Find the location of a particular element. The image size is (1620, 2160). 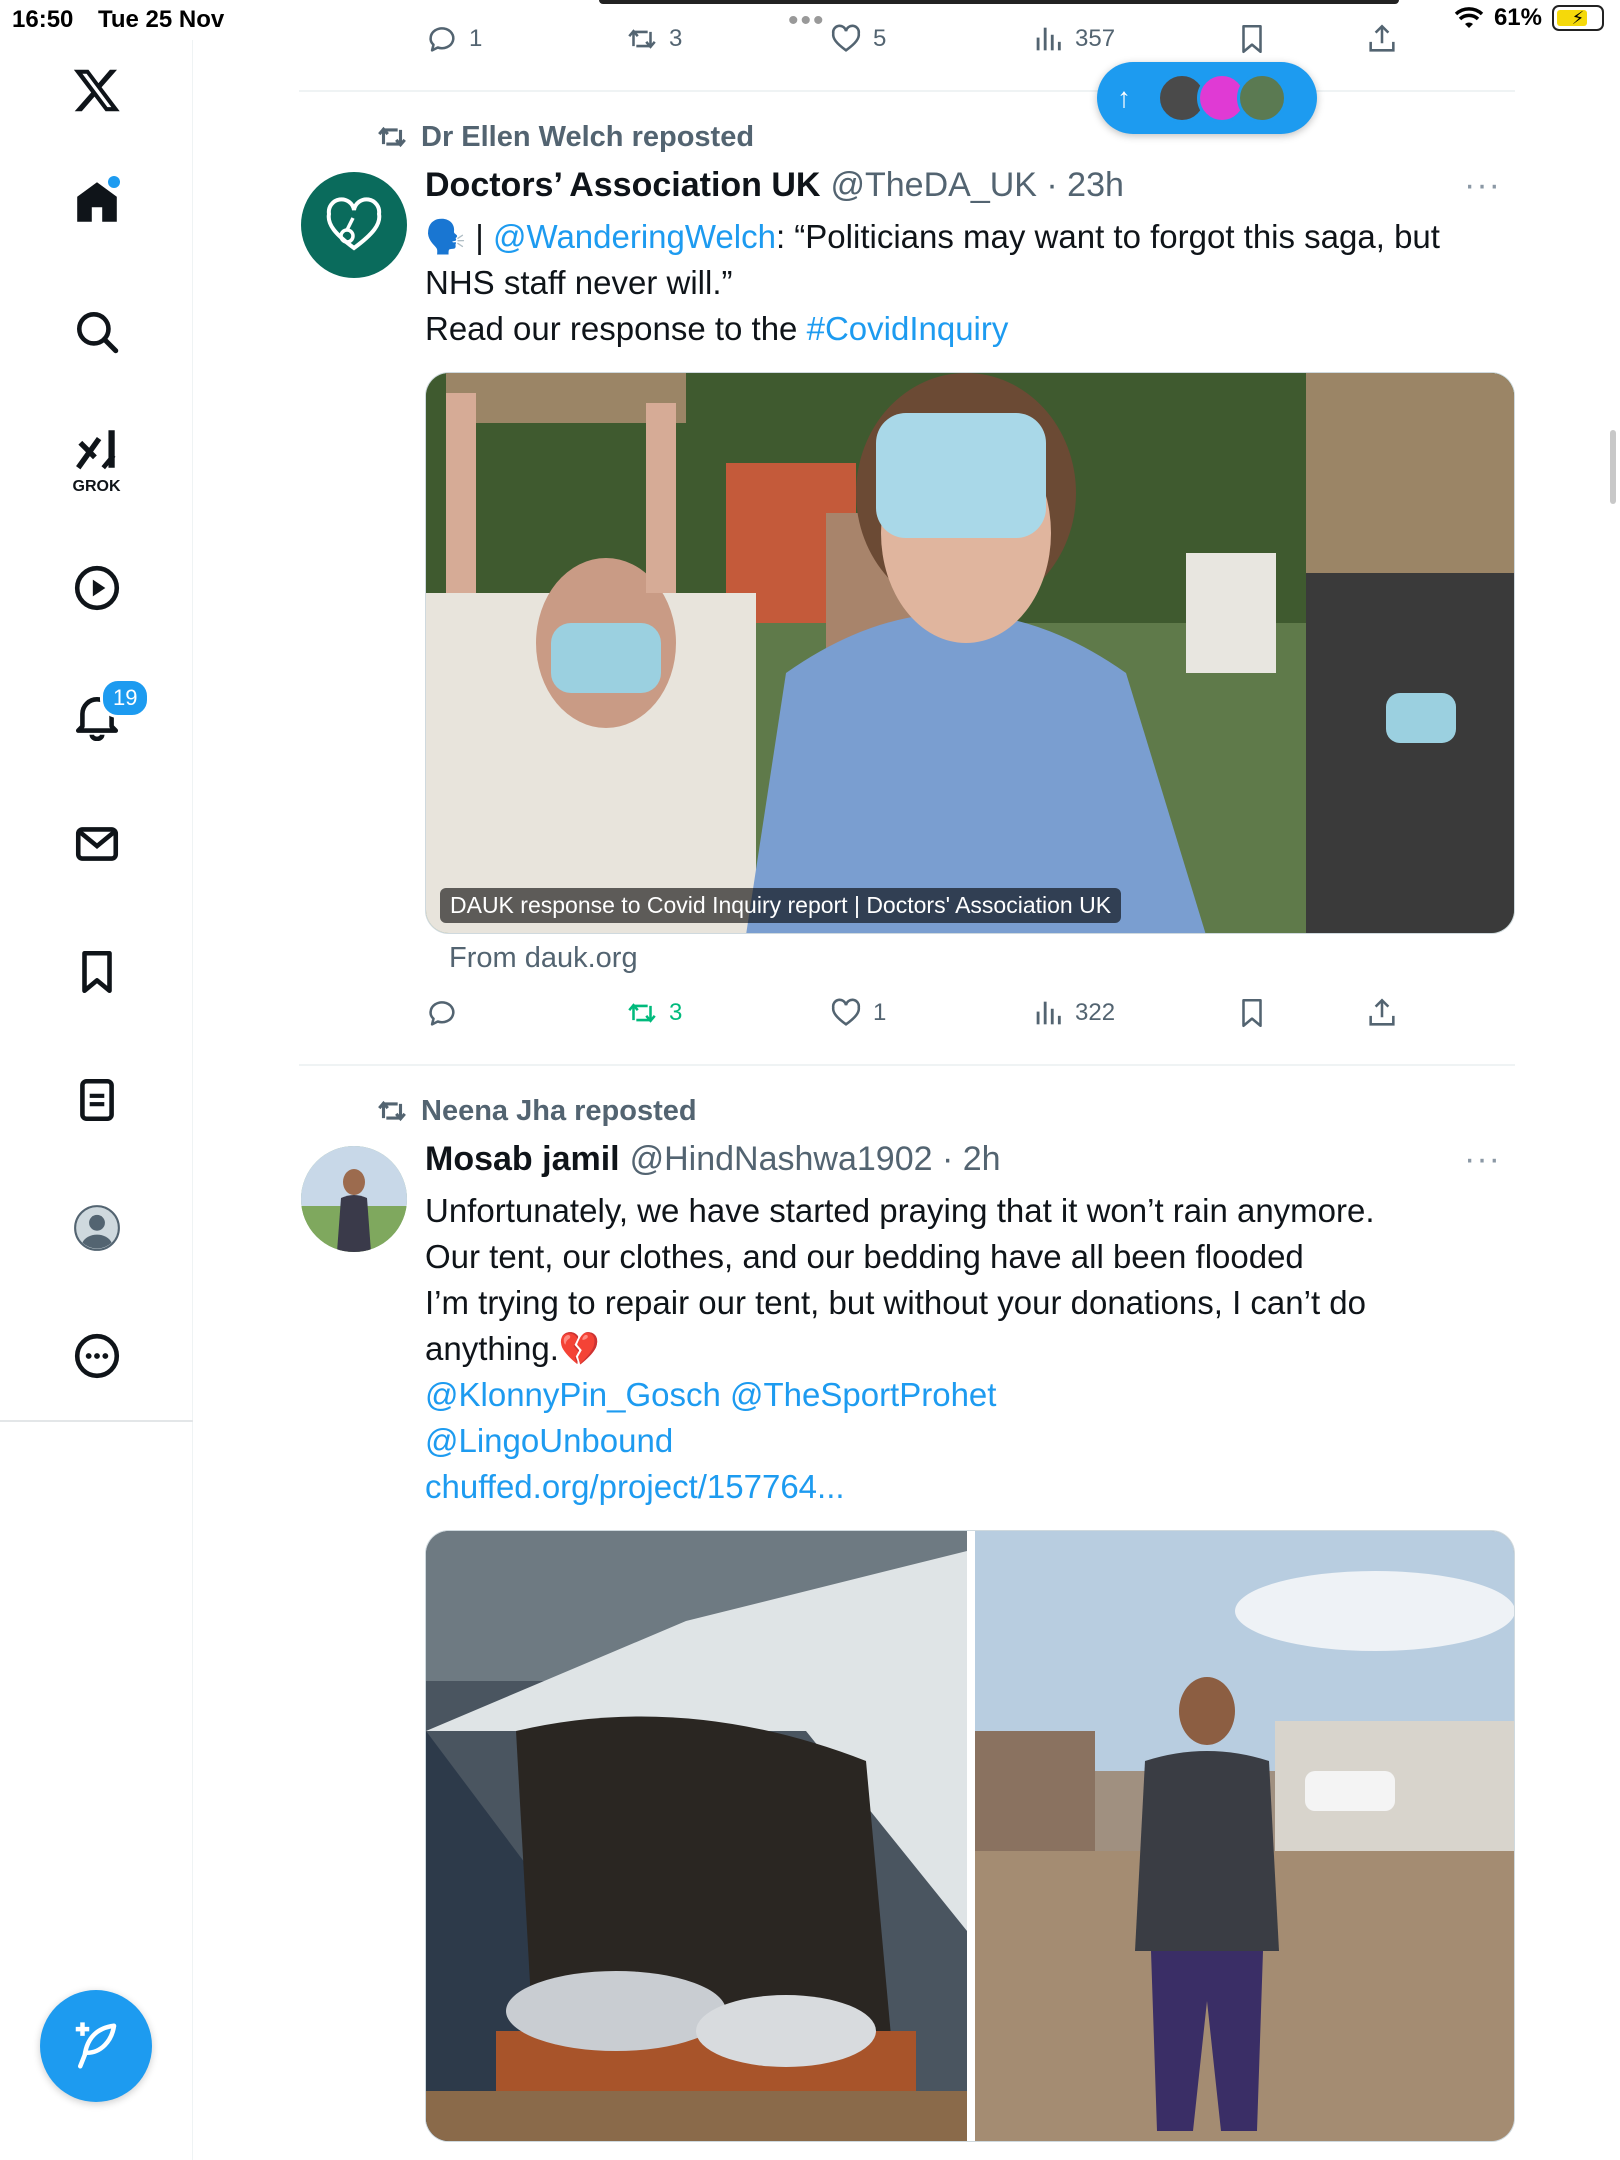

previous-tweet-media-edge is located at coordinates (999, 2).